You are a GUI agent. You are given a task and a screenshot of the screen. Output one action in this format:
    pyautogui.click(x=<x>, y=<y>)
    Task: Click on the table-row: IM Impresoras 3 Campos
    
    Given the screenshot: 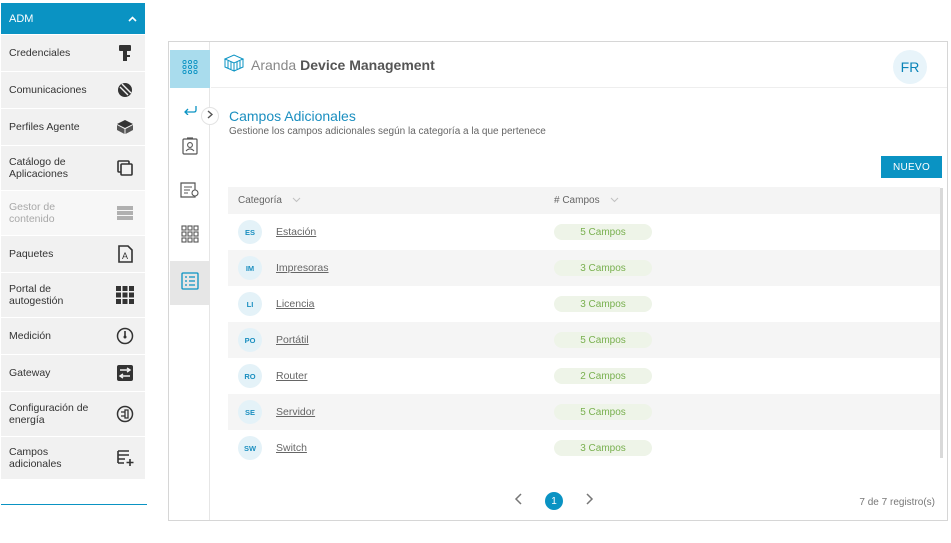 What is the action you would take?
    pyautogui.click(x=584, y=268)
    